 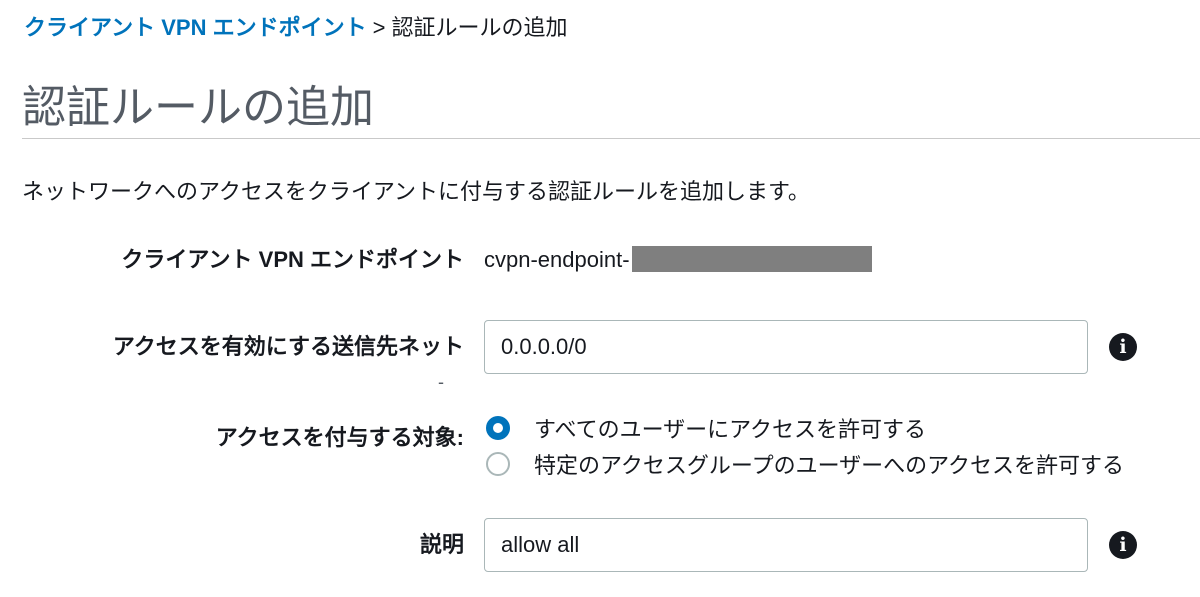 I want to click on redacted-endpoint-id, so click(x=751, y=259).